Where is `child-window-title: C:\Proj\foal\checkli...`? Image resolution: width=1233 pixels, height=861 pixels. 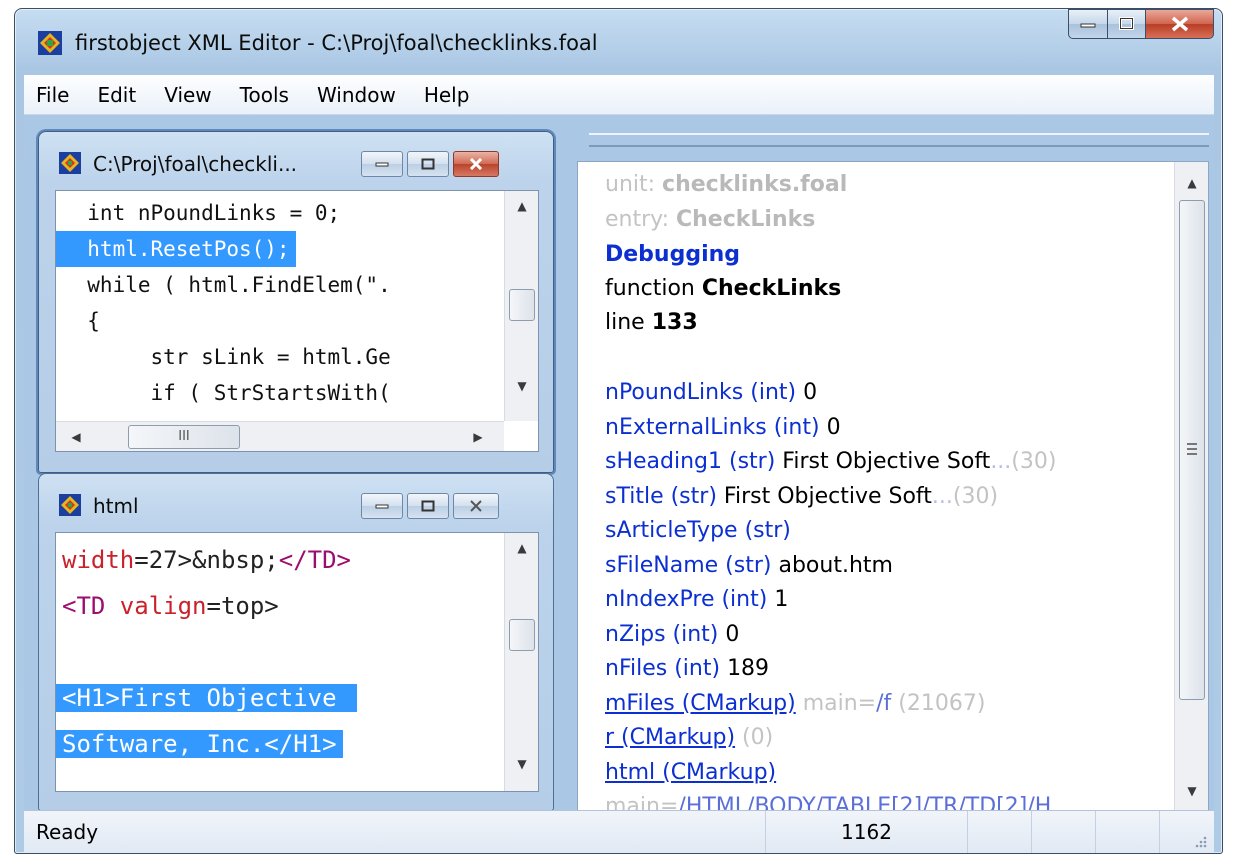 child-window-title: C:\Proj\foal\checkli... is located at coordinates (195, 164).